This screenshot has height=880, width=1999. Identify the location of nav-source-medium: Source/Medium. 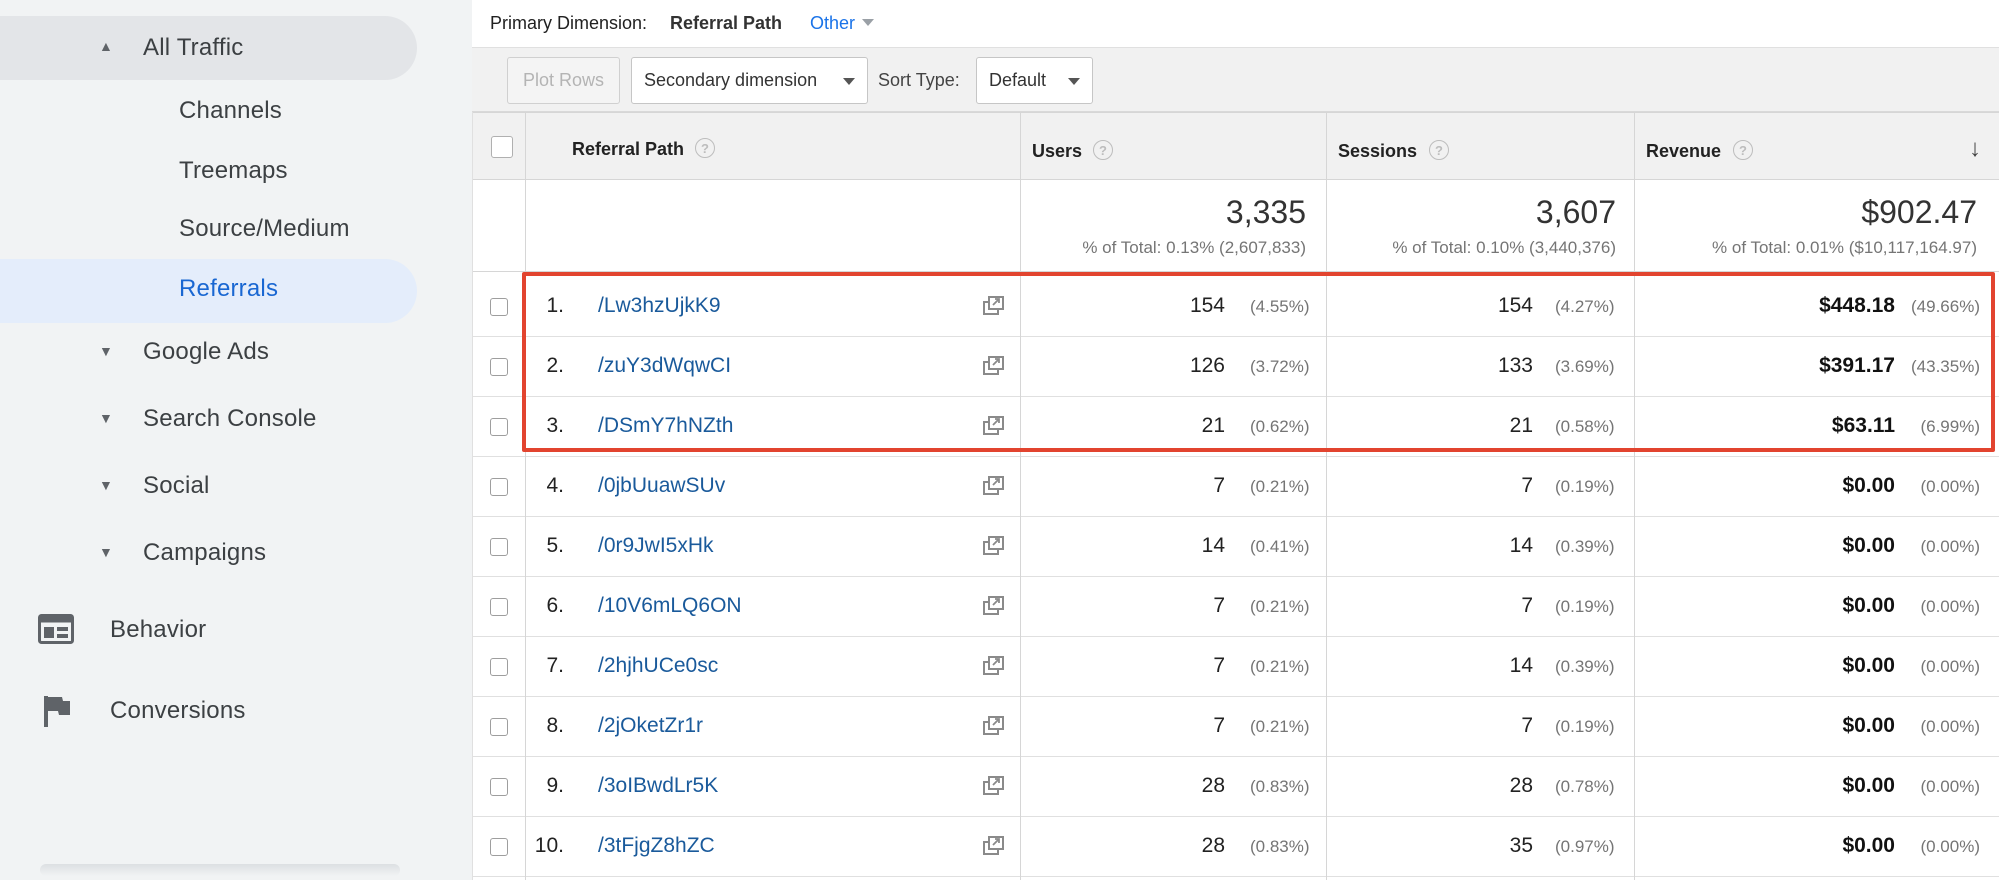
(264, 229).